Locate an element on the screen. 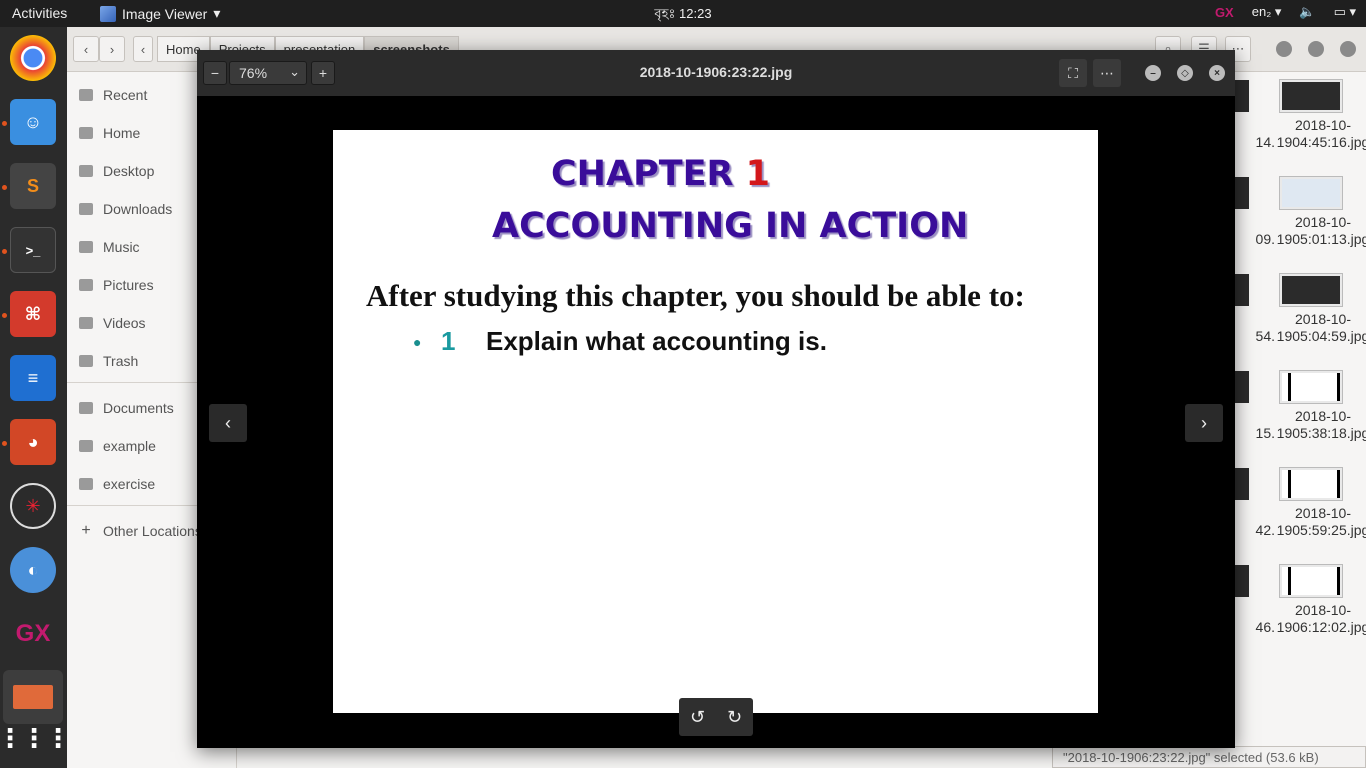 The height and width of the screenshot is (768, 1366). presentation-icon: ◕ is located at coordinates (33, 442).